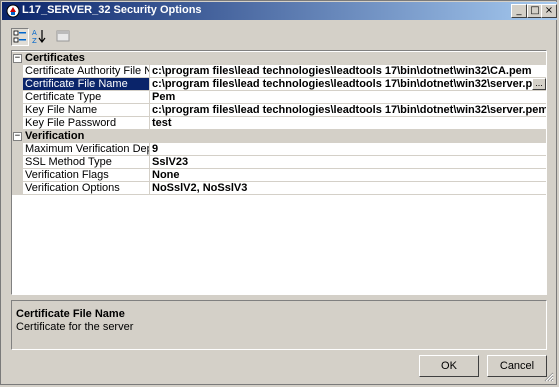 The height and width of the screenshot is (387, 559). Describe the element at coordinates (13, 11) in the screenshot. I see `app-icon` at that location.